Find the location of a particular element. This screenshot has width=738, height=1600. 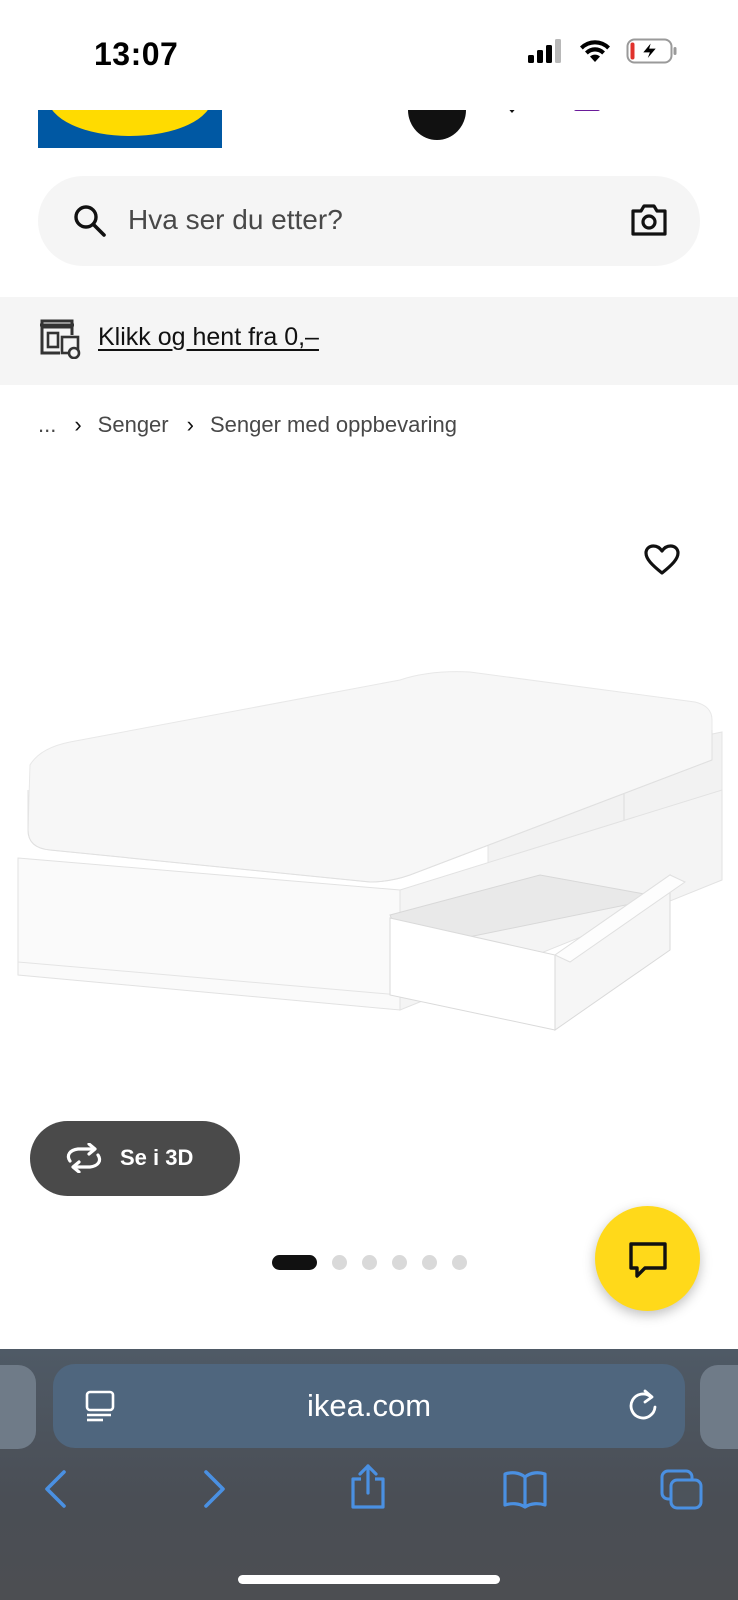

menu-mini-icon is located at coordinates (663, 112).